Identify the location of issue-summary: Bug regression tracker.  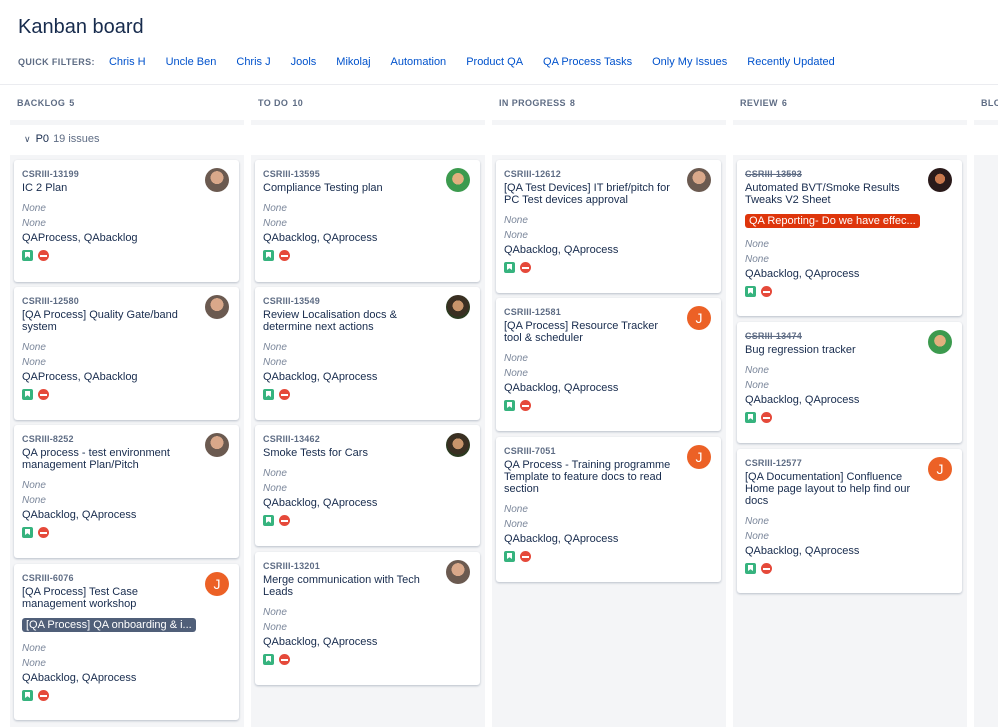
(800, 350).